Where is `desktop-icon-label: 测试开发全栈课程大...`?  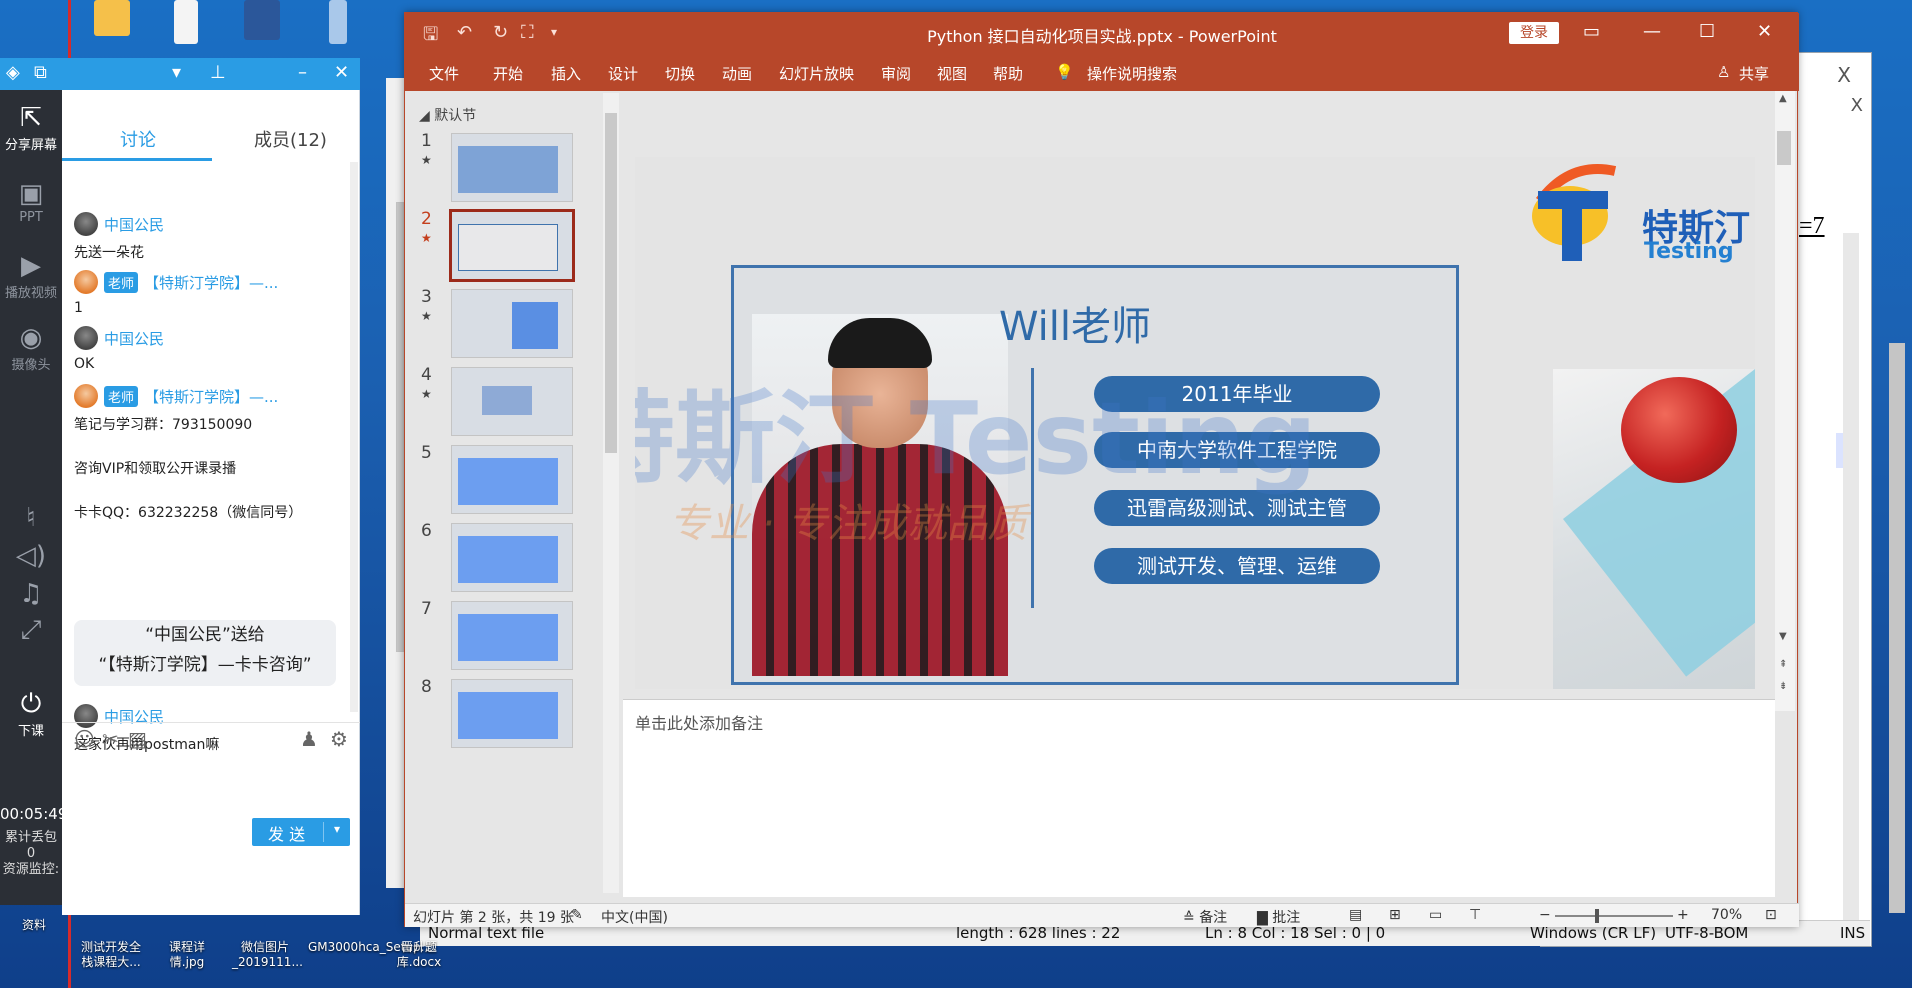
desktop-icon-label: 测试开发全栈课程大... is located at coordinates (111, 955).